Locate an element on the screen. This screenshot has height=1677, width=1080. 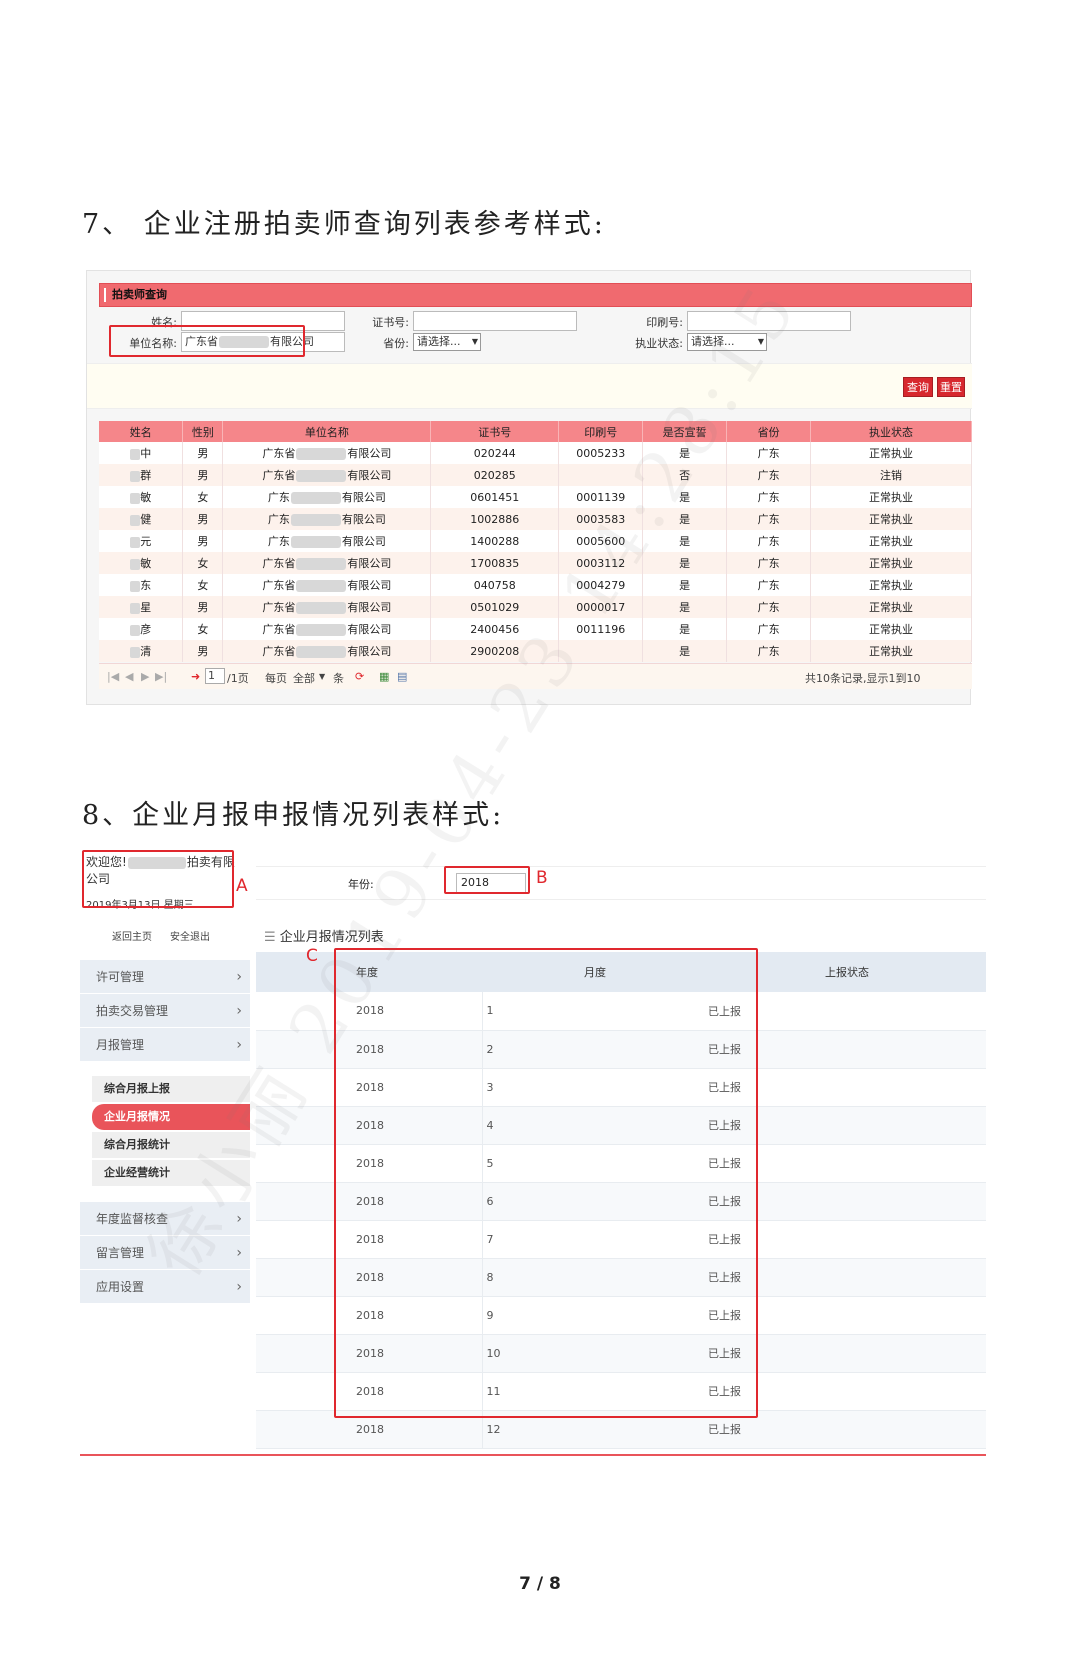
cell-cert: 2400456 is located at coordinates (495, 629).